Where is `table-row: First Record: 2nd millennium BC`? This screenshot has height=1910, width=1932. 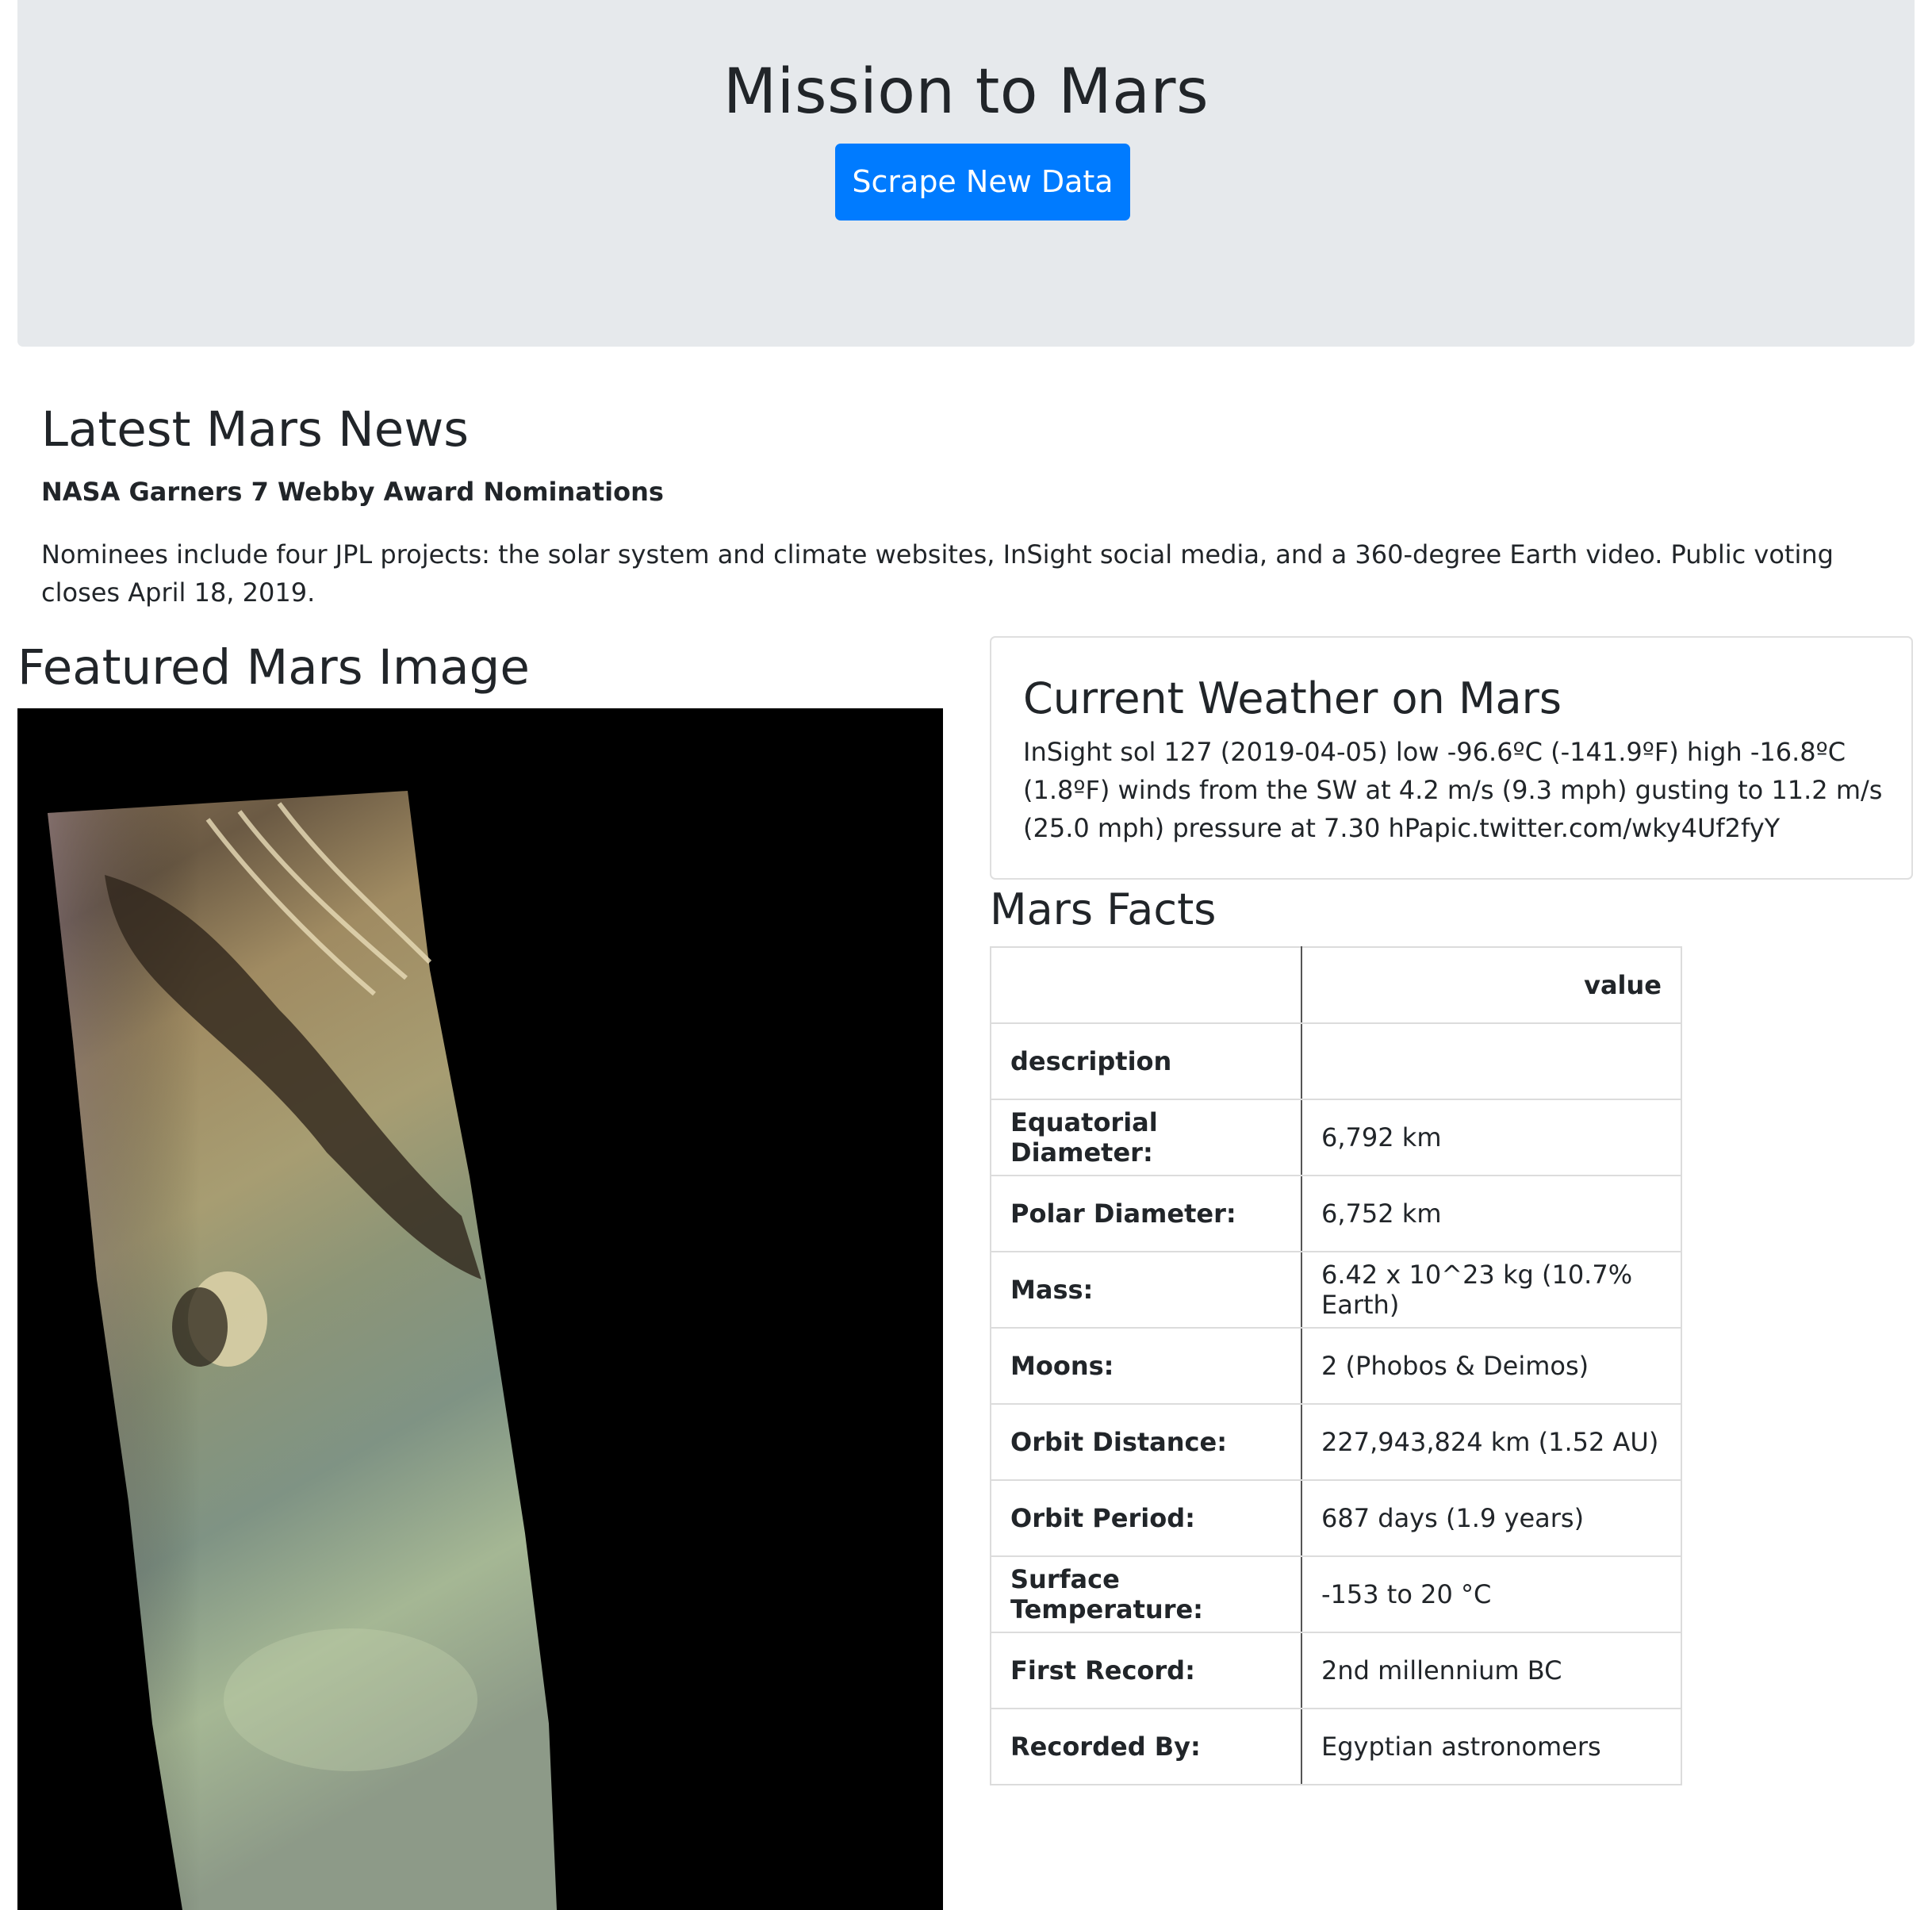 table-row: First Record: 2nd millennium BC is located at coordinates (1336, 1671).